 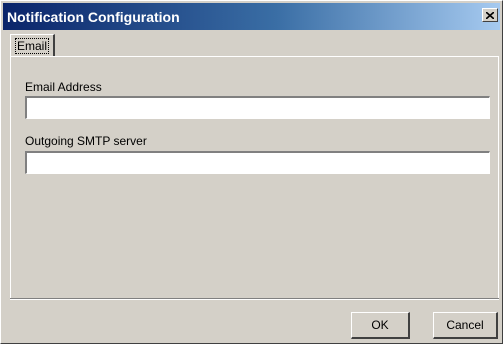 What do you see at coordinates (93, 17) in the screenshot?
I see `window-title: Notification Configuration` at bounding box center [93, 17].